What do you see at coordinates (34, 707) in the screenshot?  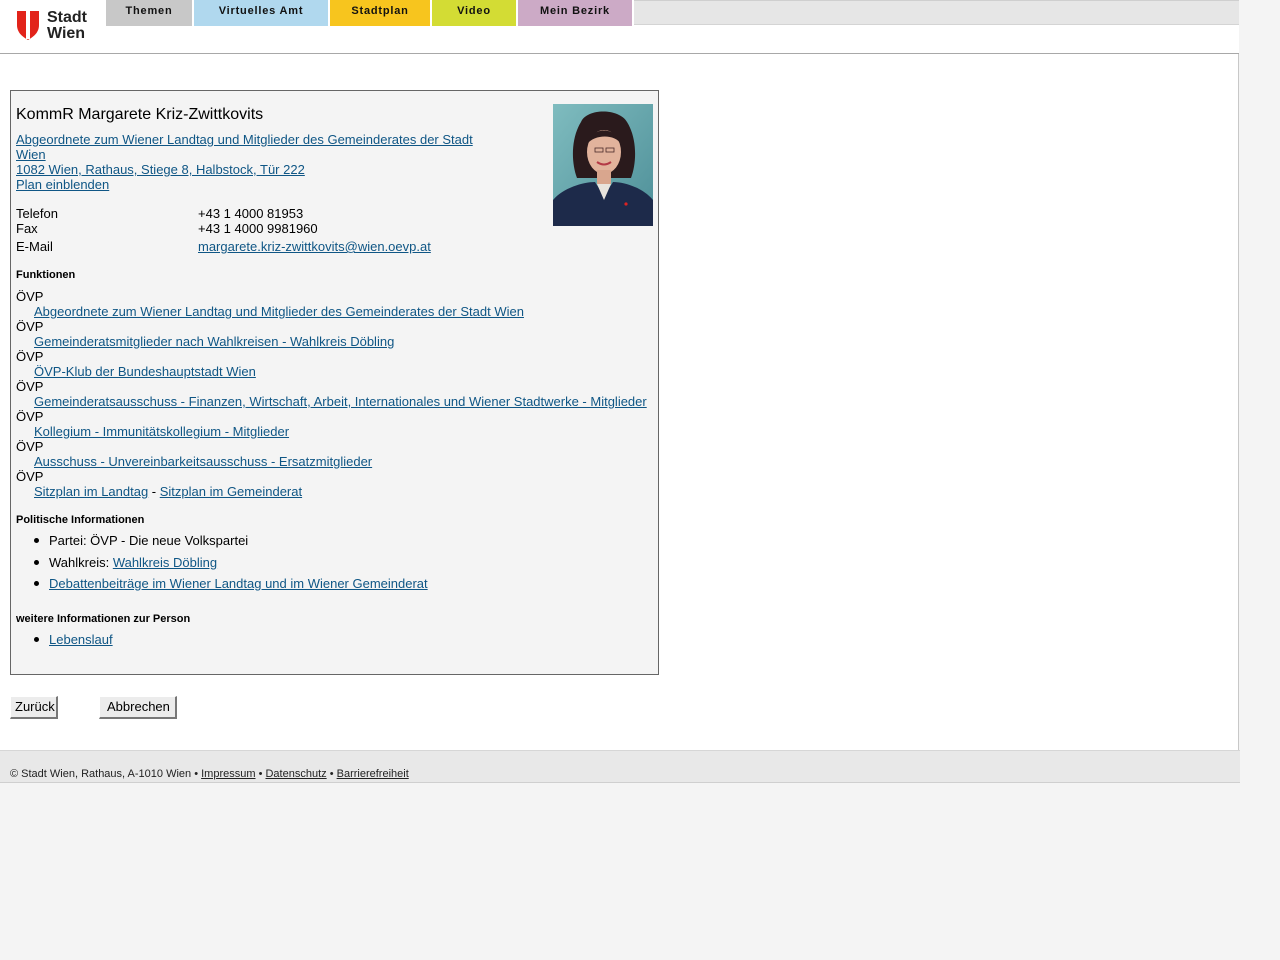 I see `back-button: Zurück` at bounding box center [34, 707].